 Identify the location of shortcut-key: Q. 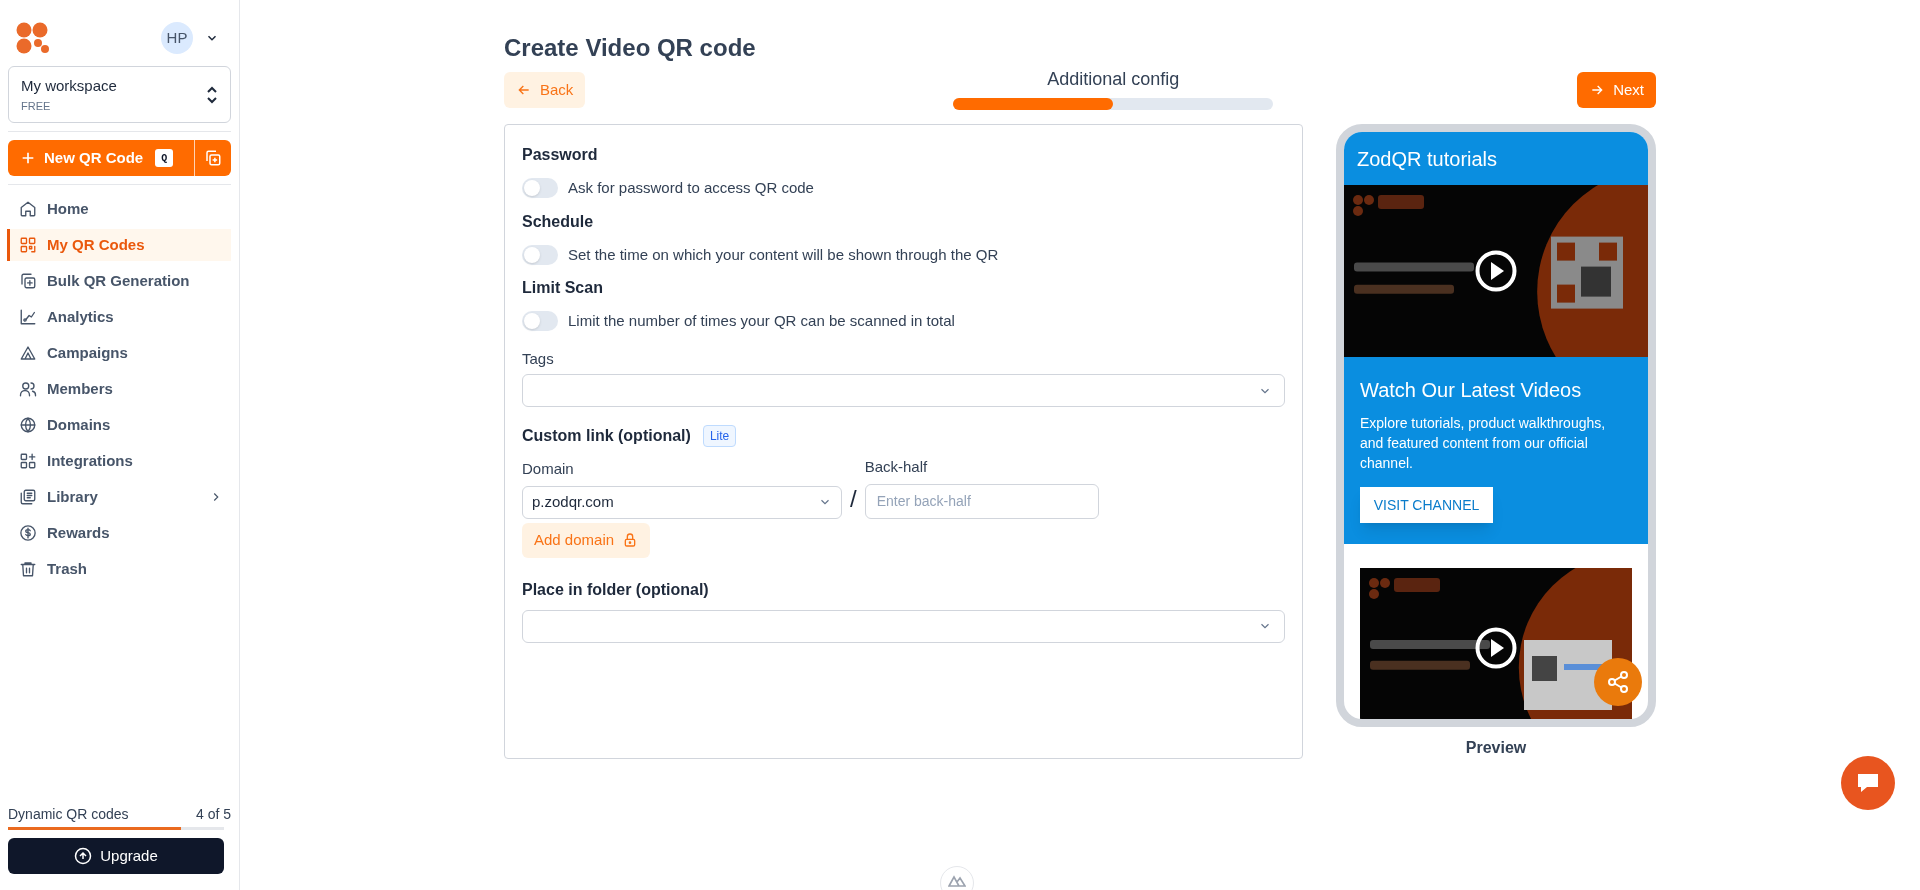
(164, 158).